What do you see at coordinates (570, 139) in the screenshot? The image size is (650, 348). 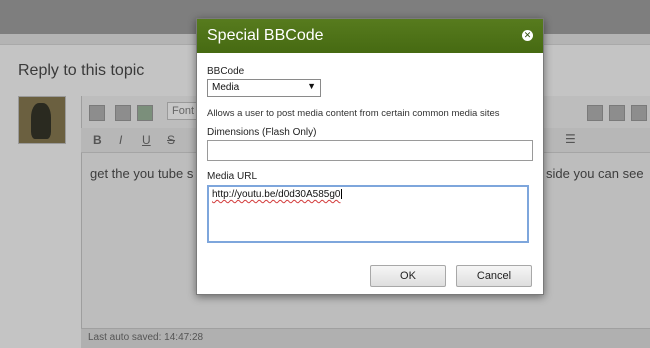 I see `list-icon: ☰` at bounding box center [570, 139].